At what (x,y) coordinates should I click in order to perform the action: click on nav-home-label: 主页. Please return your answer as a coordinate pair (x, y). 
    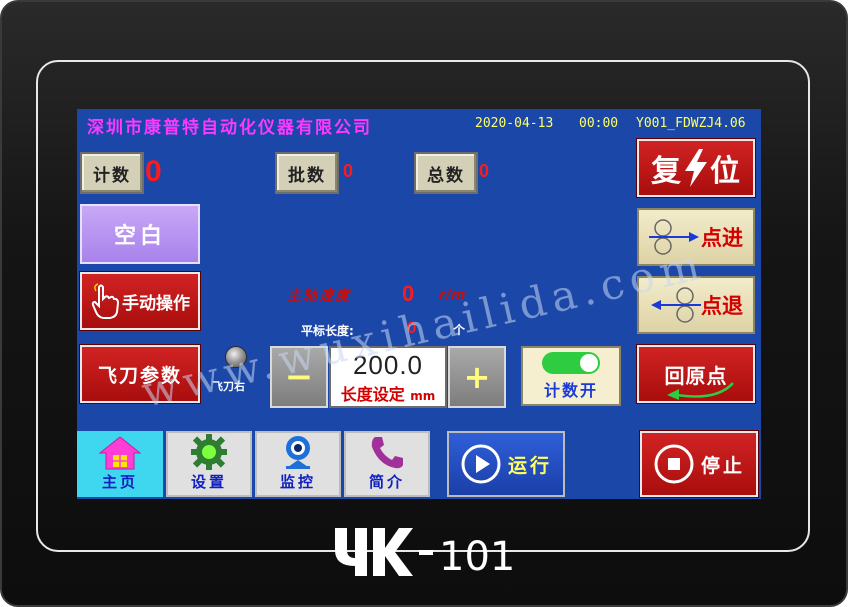
    Looking at the image, I should click on (119, 482).